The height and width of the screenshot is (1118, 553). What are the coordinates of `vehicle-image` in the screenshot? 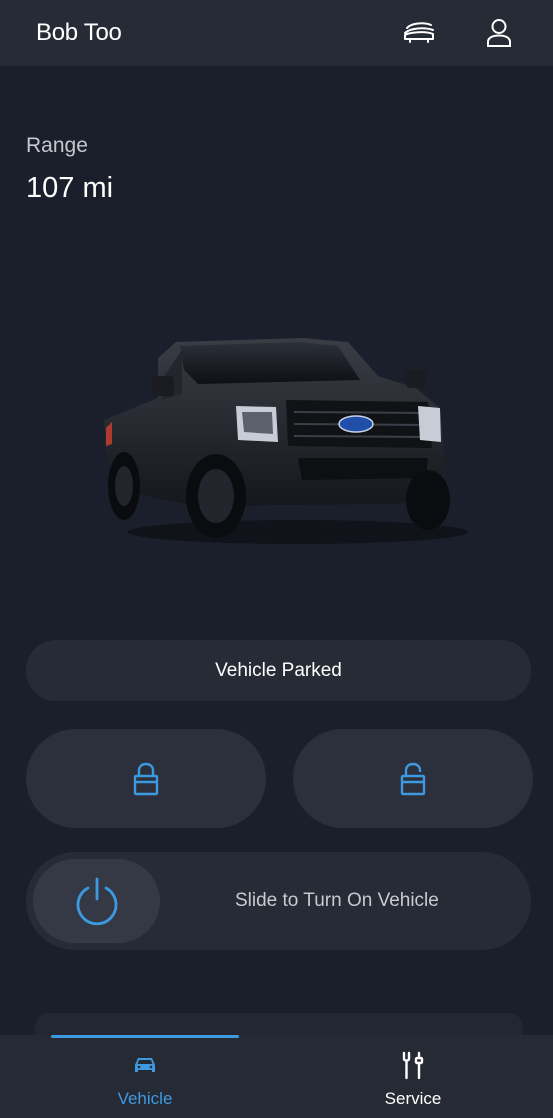 It's located at (286, 441).